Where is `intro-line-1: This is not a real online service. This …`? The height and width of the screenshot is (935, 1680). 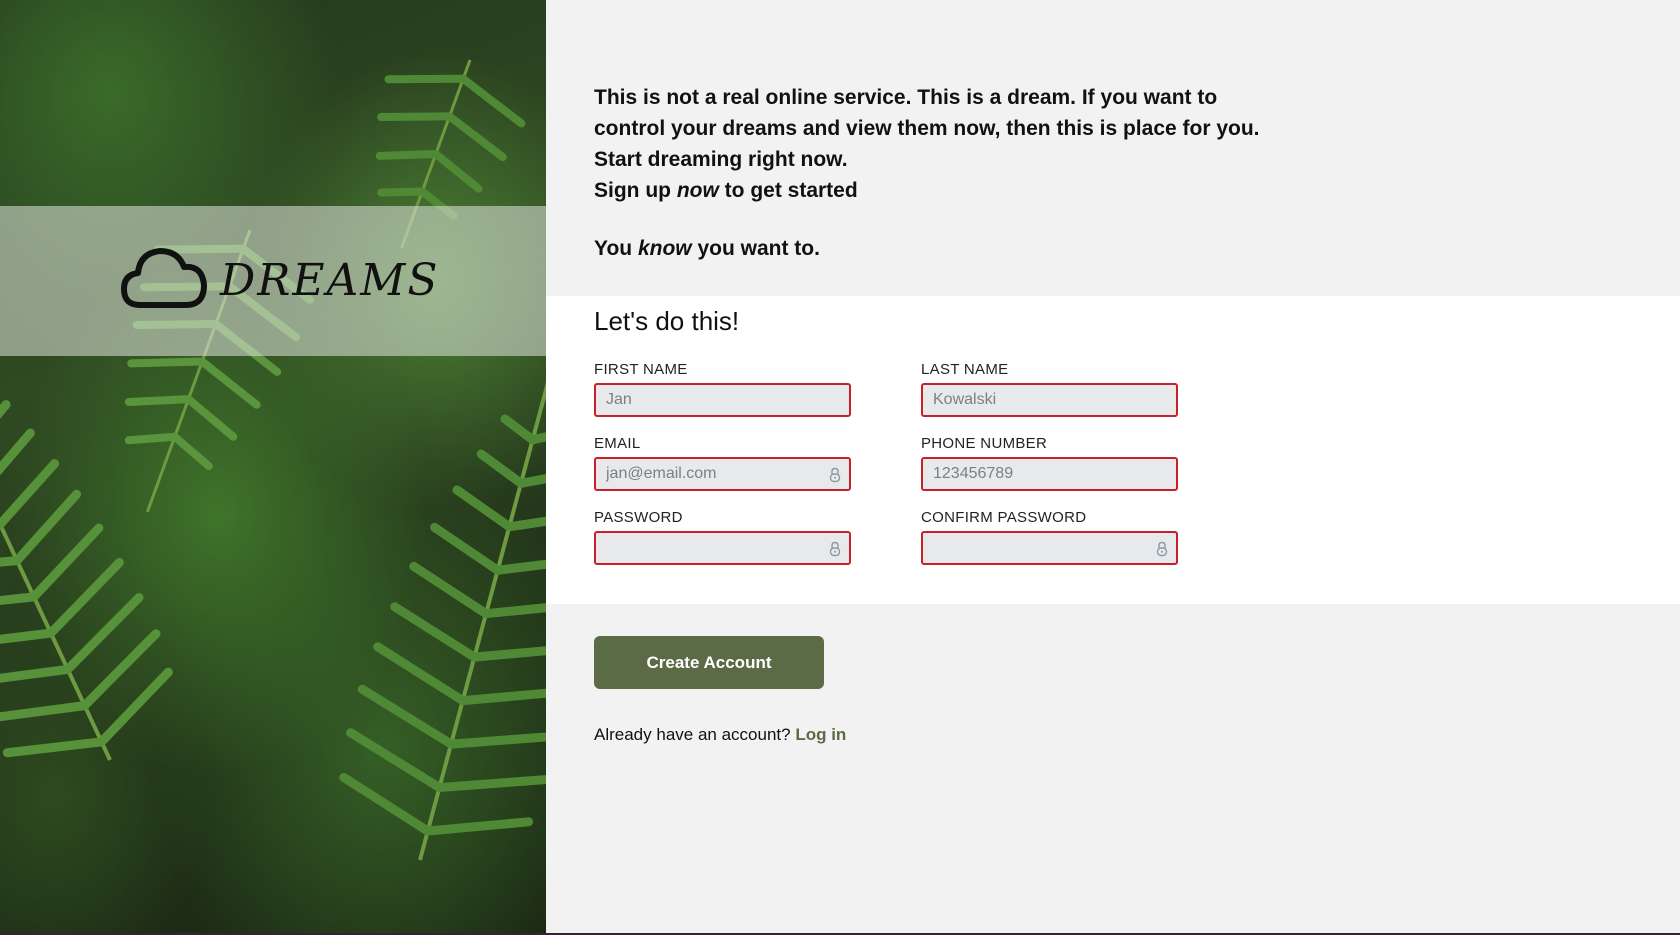 intro-line-1: This is not a real online service. This … is located at coordinates (906, 97).